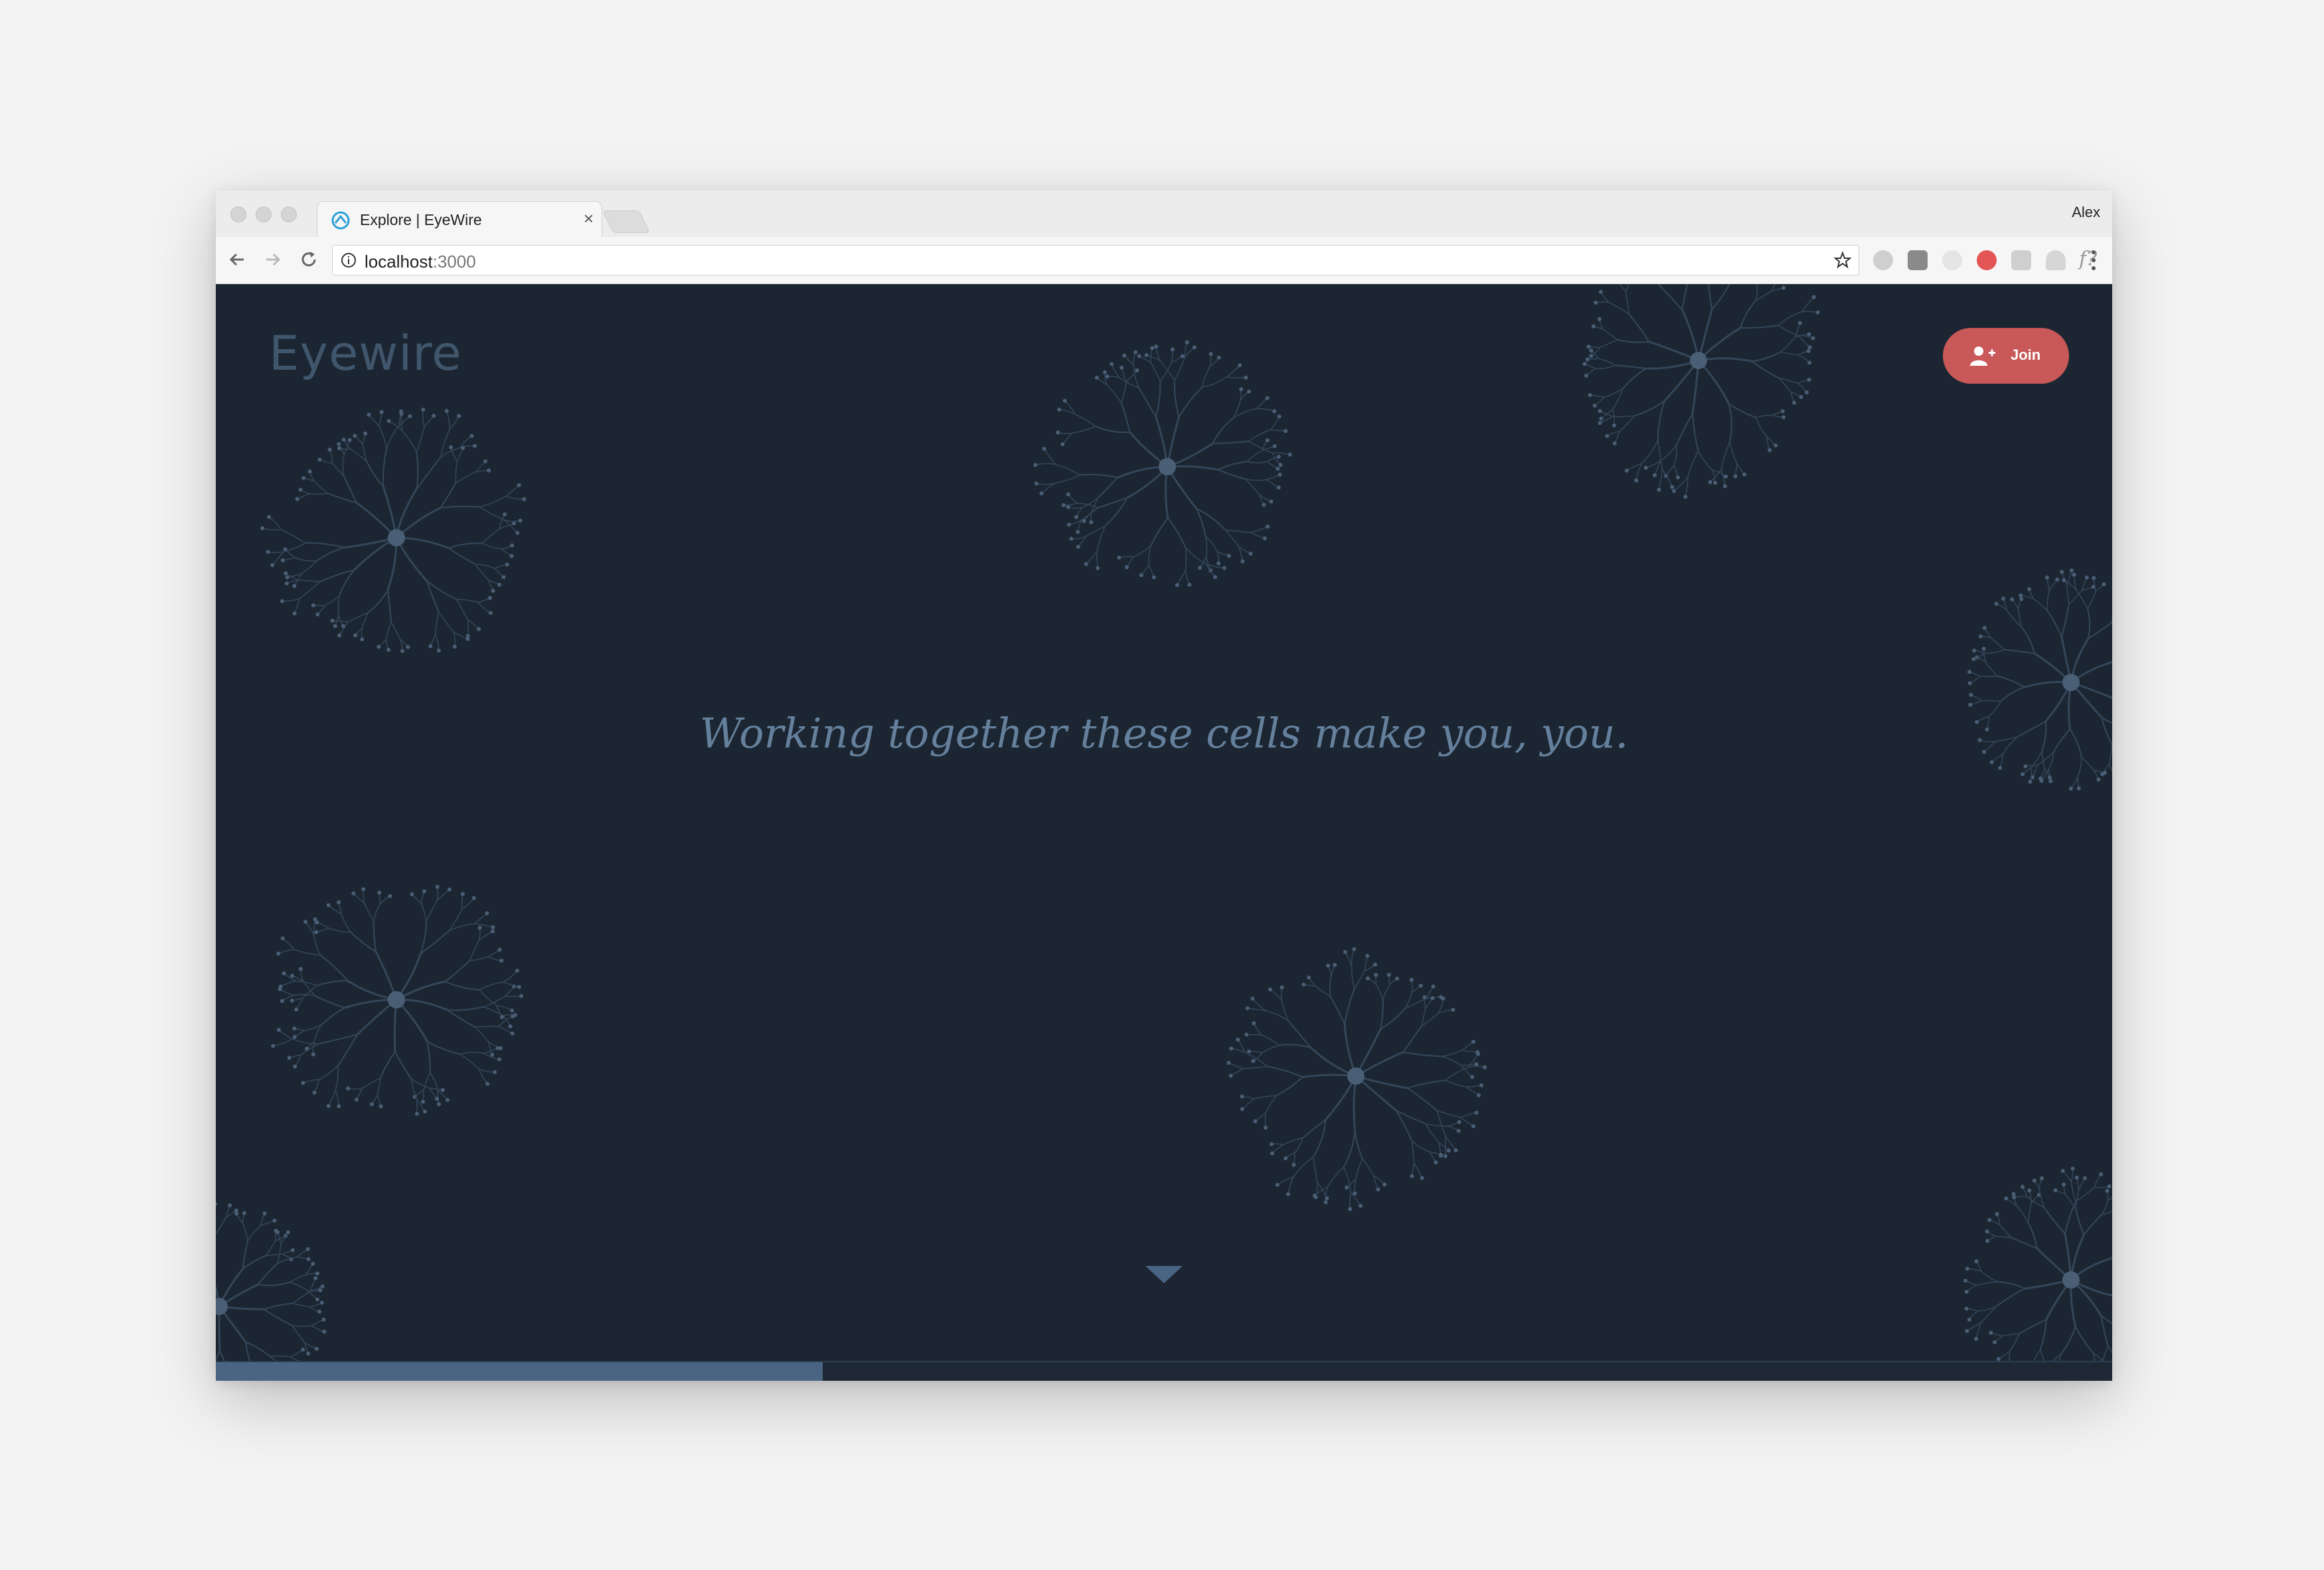 Image resolution: width=2324 pixels, height=1570 pixels. Describe the element at coordinates (237, 260) in the screenshot. I see `back-icon` at that location.